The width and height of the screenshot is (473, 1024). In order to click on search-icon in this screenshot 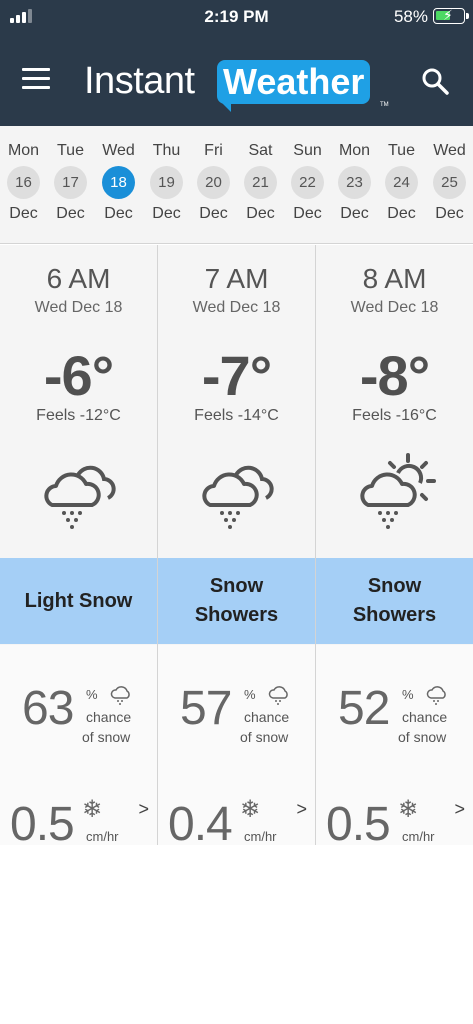, I will do `click(435, 81)`.